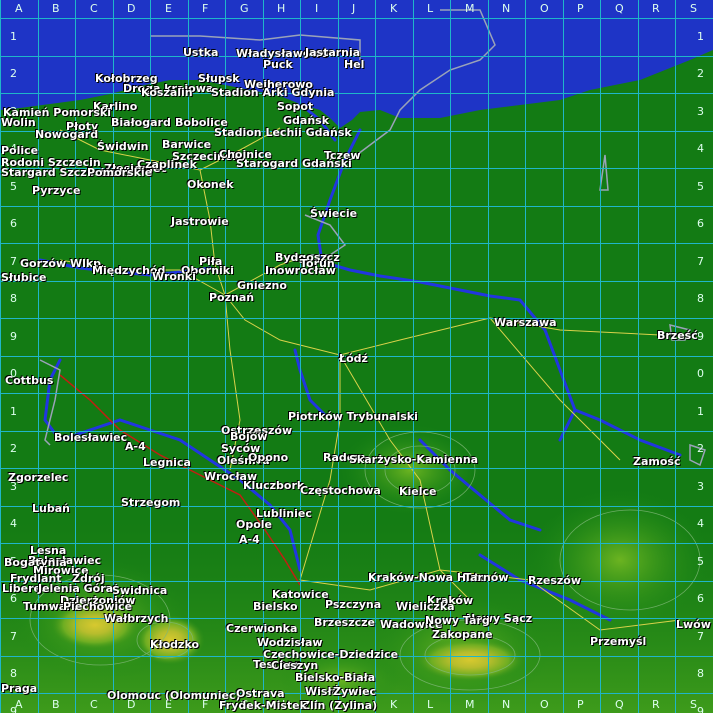 The height and width of the screenshot is (713, 713). Describe the element at coordinates (13, 186) in the screenshot. I see `grid-row-label-left: 5` at that location.